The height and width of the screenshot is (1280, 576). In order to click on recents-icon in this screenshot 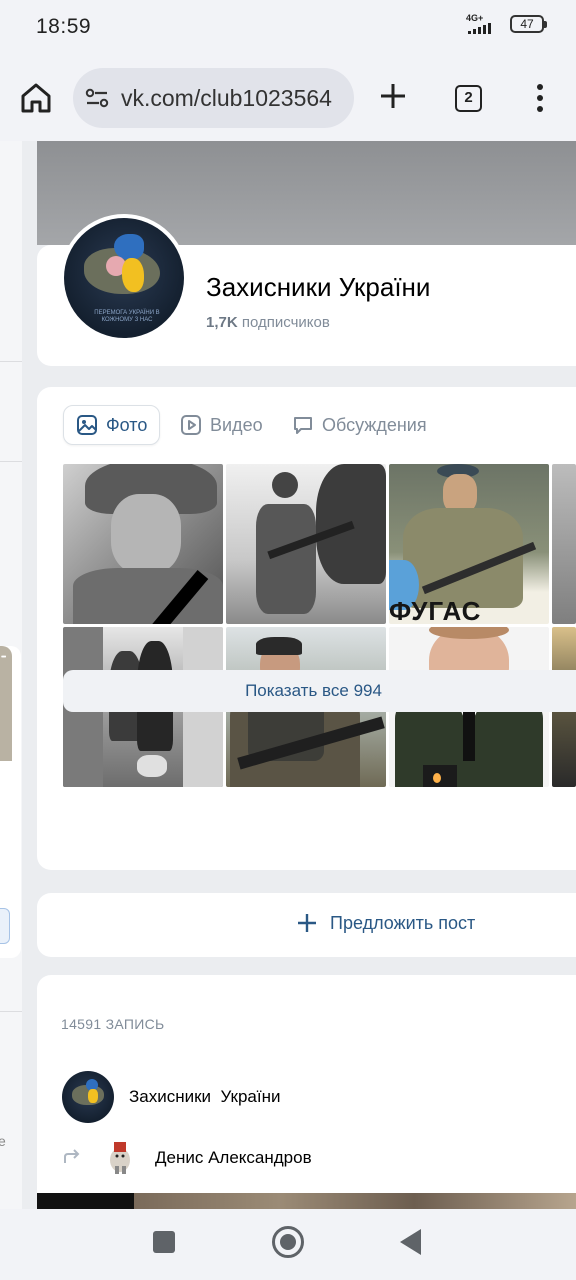, I will do `click(164, 1242)`.